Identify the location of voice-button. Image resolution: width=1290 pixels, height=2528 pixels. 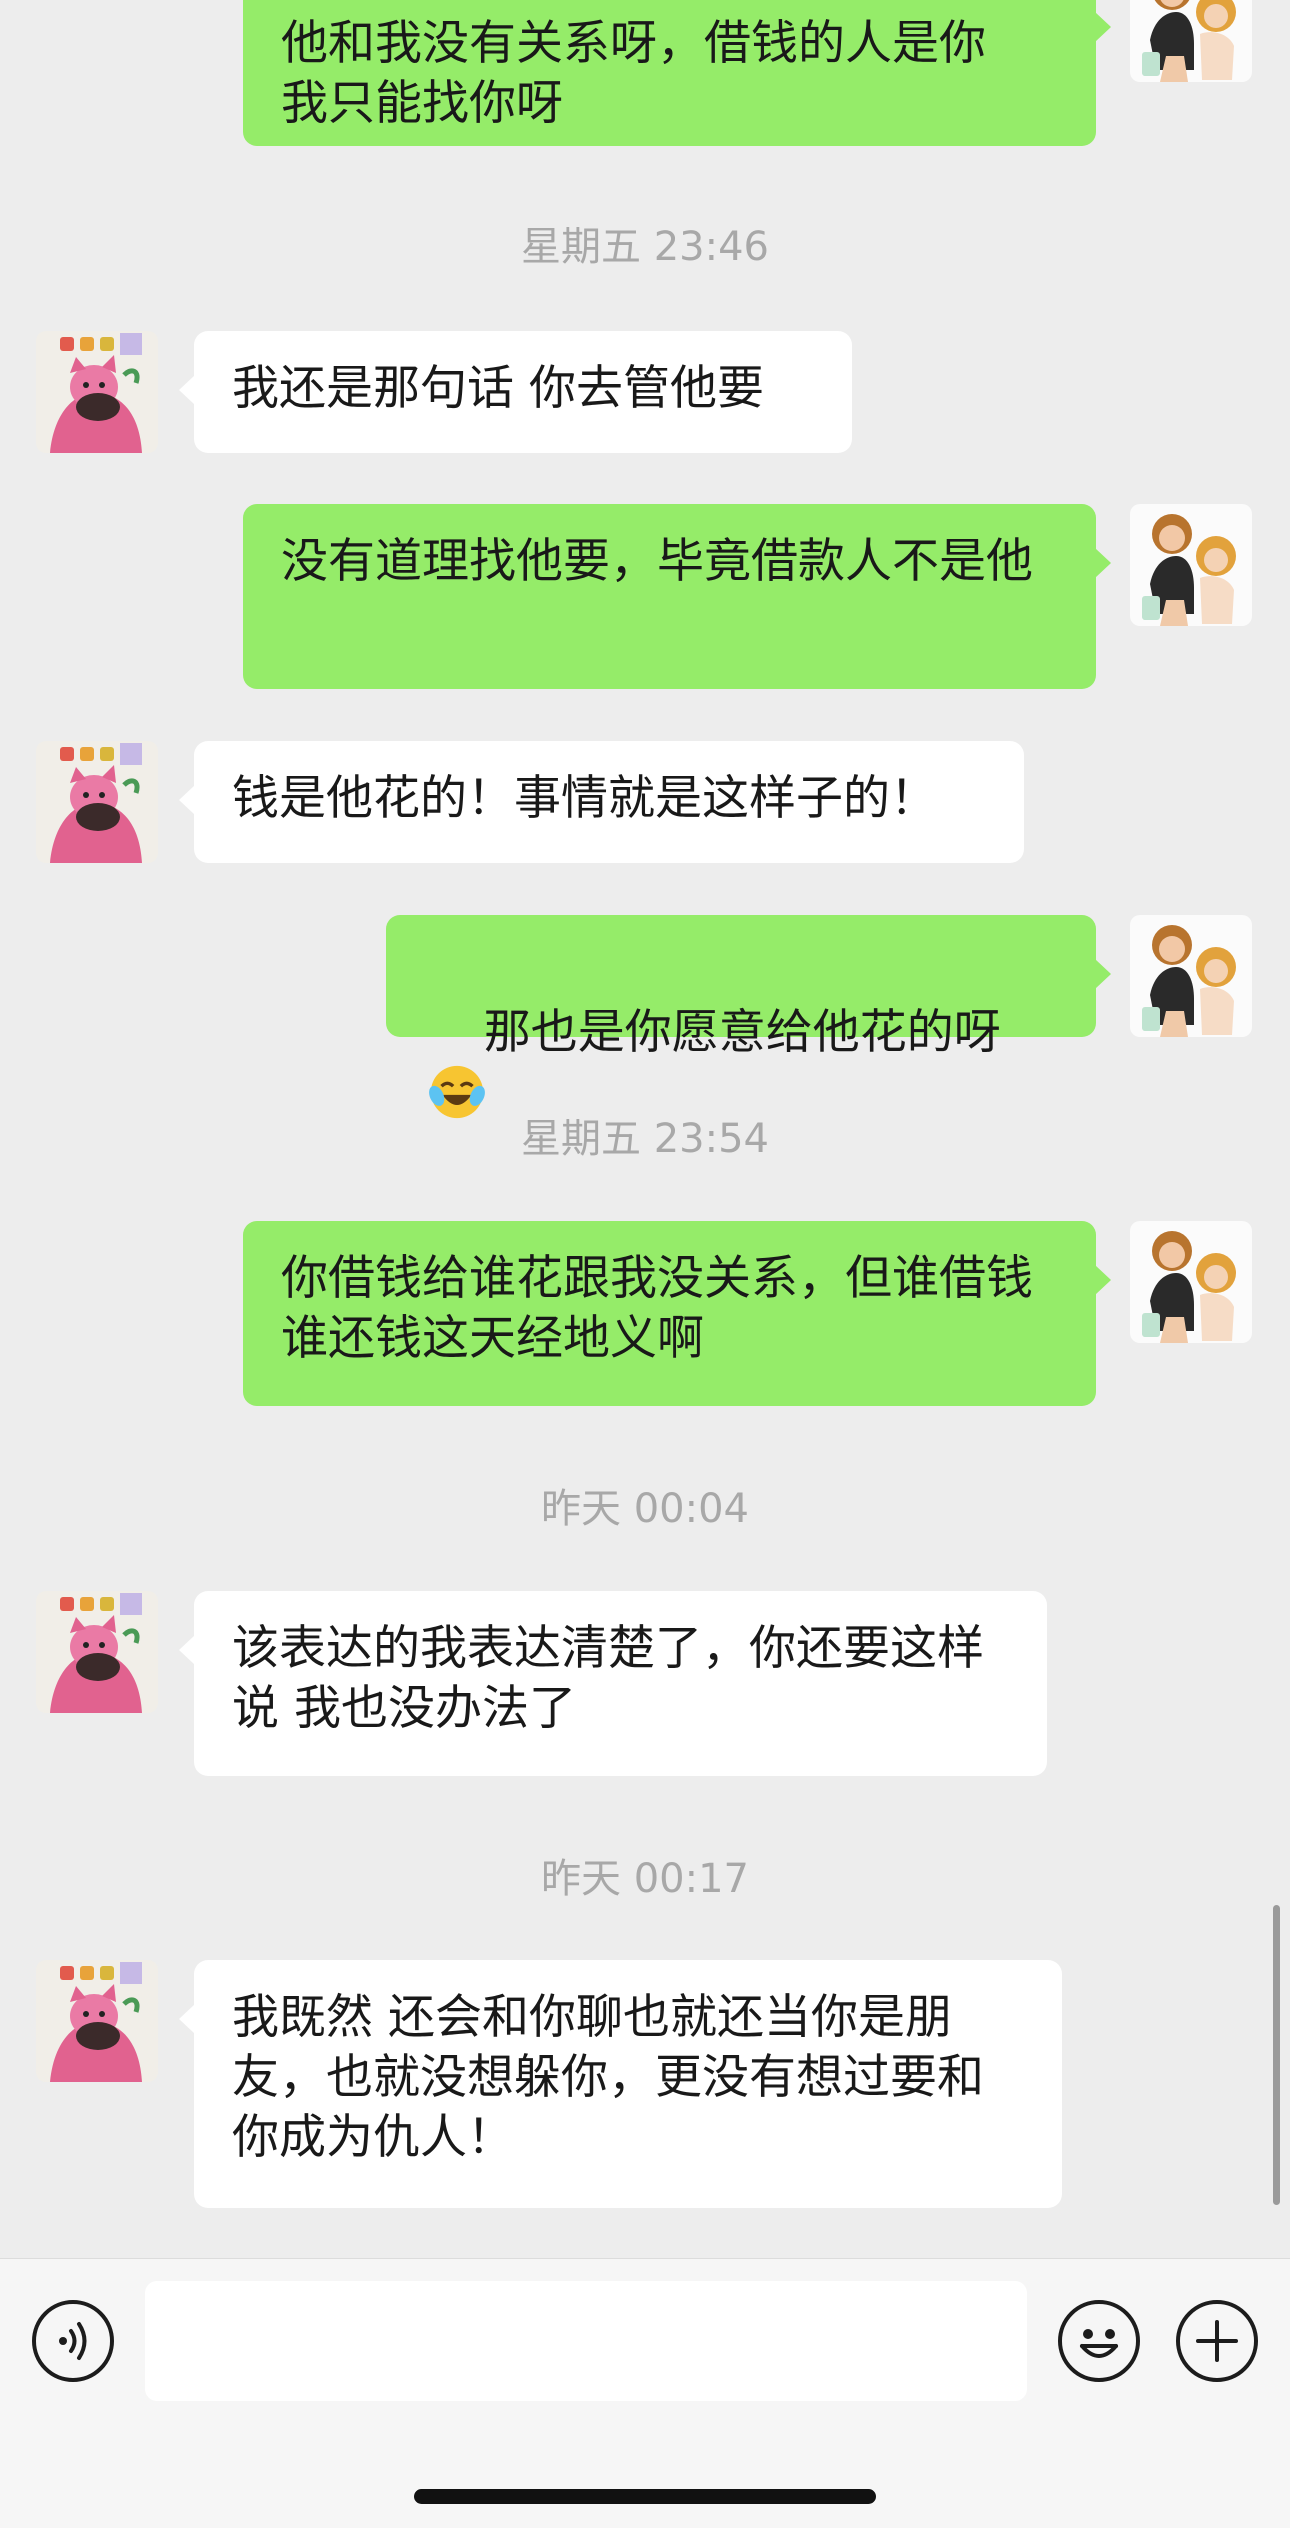
(73, 2341).